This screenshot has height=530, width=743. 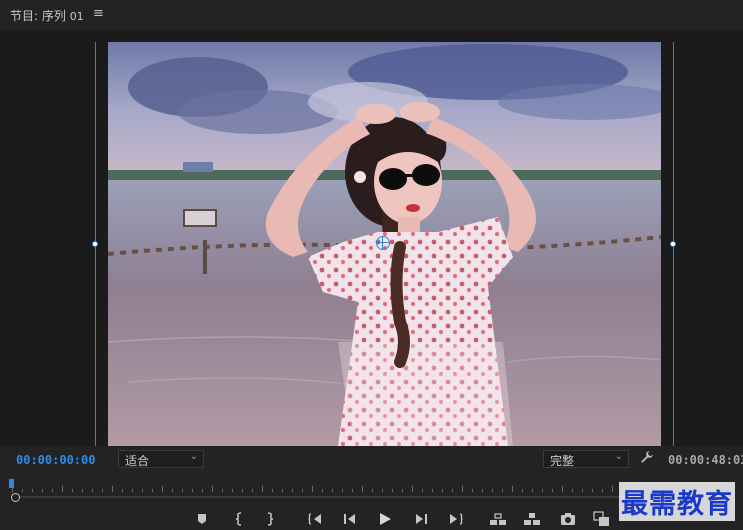 I want to click on zoom-level-select: 适合 ⌄, so click(x=161, y=459).